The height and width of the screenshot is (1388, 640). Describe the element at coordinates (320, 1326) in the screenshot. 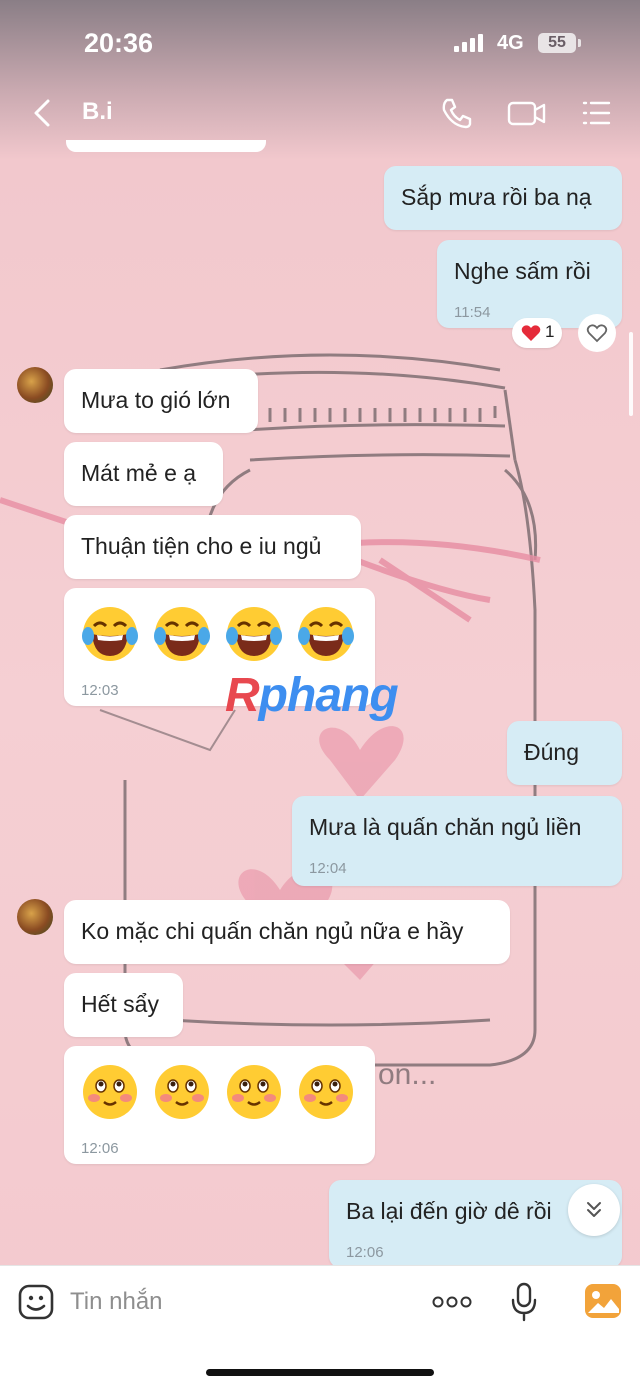

I see `message-input-bar: Tin nhắn` at that location.